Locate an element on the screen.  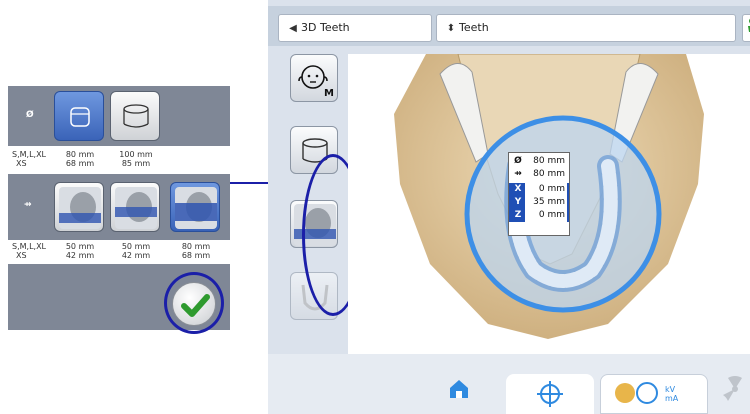
up-down-icon: ⬍ is located at coordinates (451, 28).